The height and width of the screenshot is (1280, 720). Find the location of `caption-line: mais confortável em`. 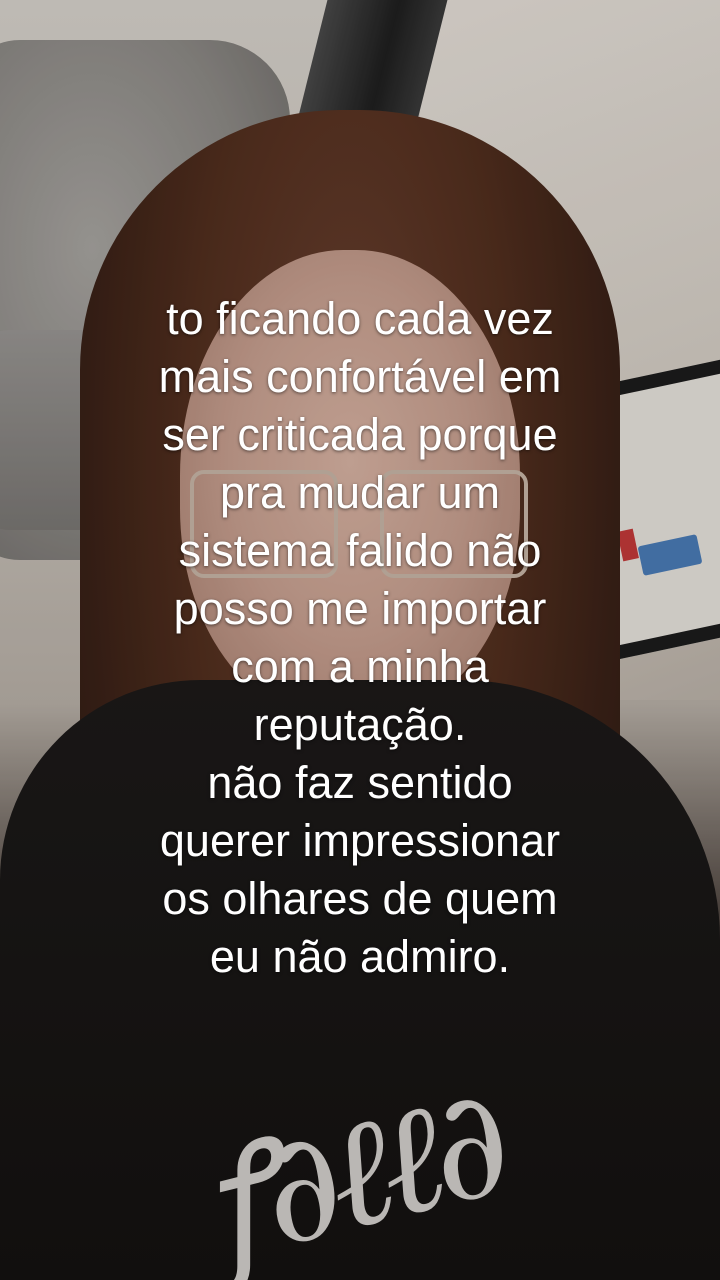

caption-line: mais confortável em is located at coordinates (360, 376).